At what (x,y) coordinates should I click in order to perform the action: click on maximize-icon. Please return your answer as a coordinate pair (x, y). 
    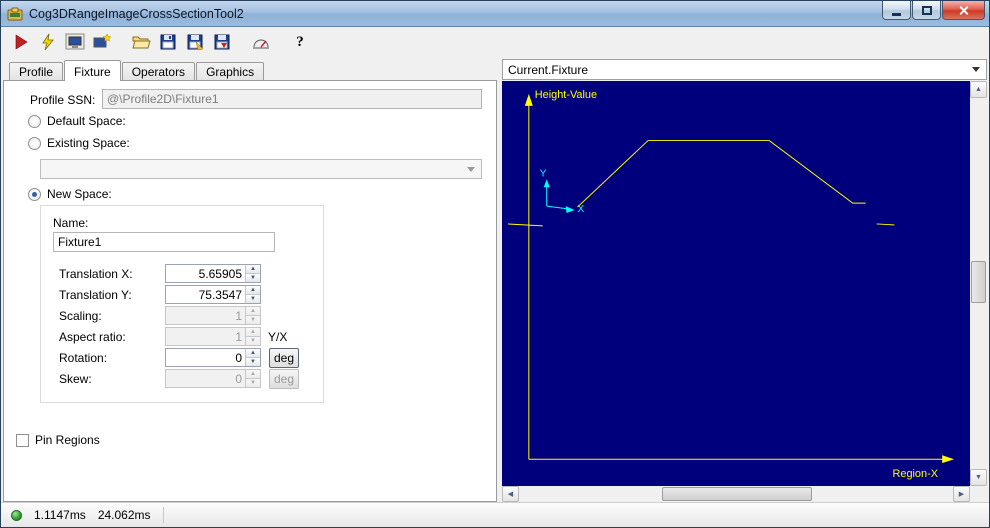
    Looking at the image, I should click on (926, 10).